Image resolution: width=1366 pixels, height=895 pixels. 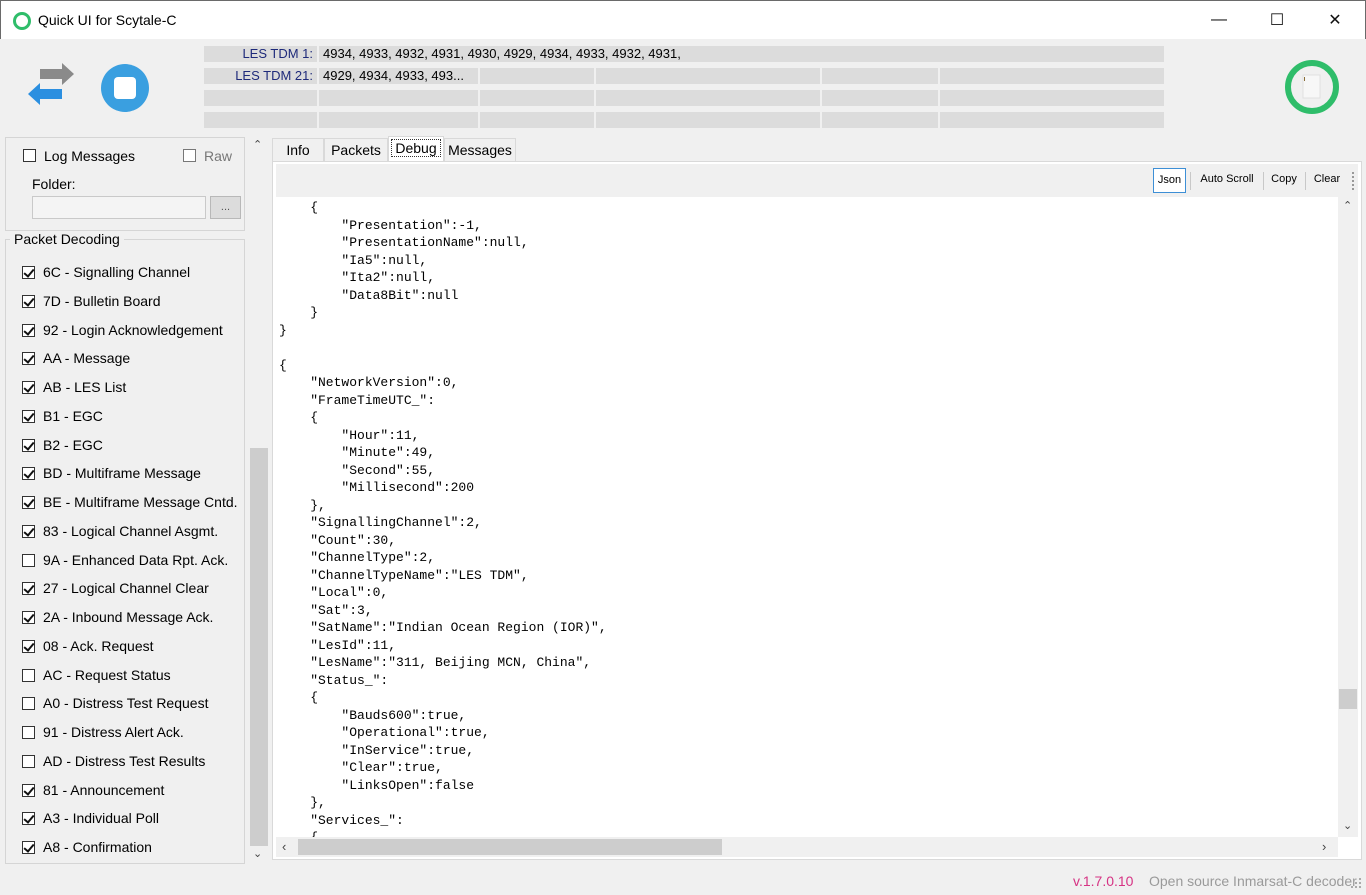 What do you see at coordinates (107, 674) in the screenshot?
I see `packet-type-label: AC - Request Status` at bounding box center [107, 674].